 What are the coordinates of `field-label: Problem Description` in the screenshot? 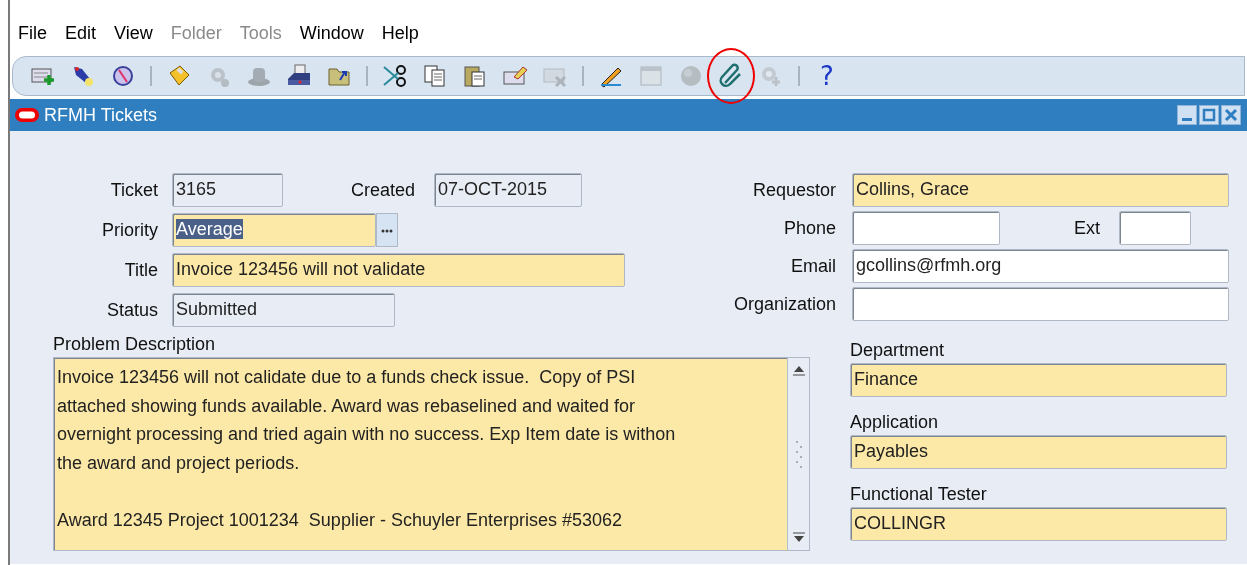 It's located at (135, 344).